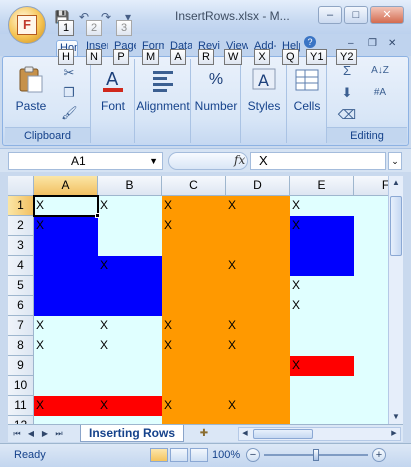  What do you see at coordinates (21, 386) in the screenshot?
I see `row-header-10: 10` at bounding box center [21, 386].